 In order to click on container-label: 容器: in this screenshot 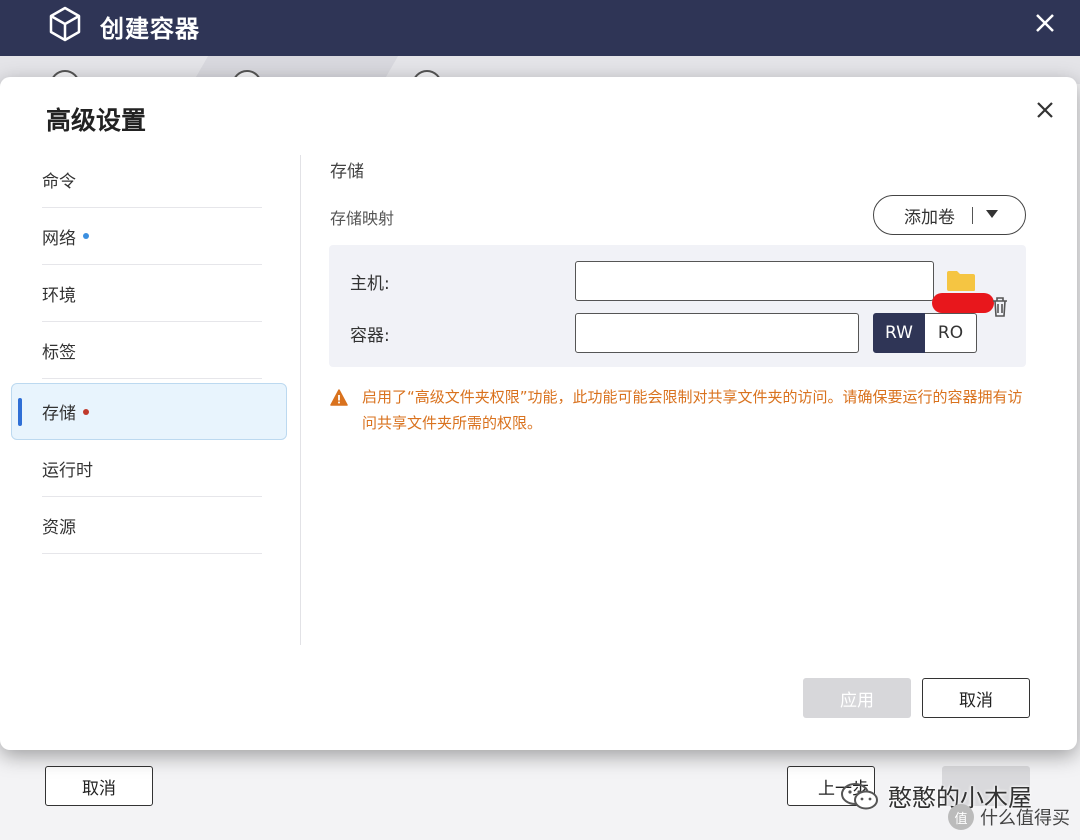, I will do `click(370, 336)`.